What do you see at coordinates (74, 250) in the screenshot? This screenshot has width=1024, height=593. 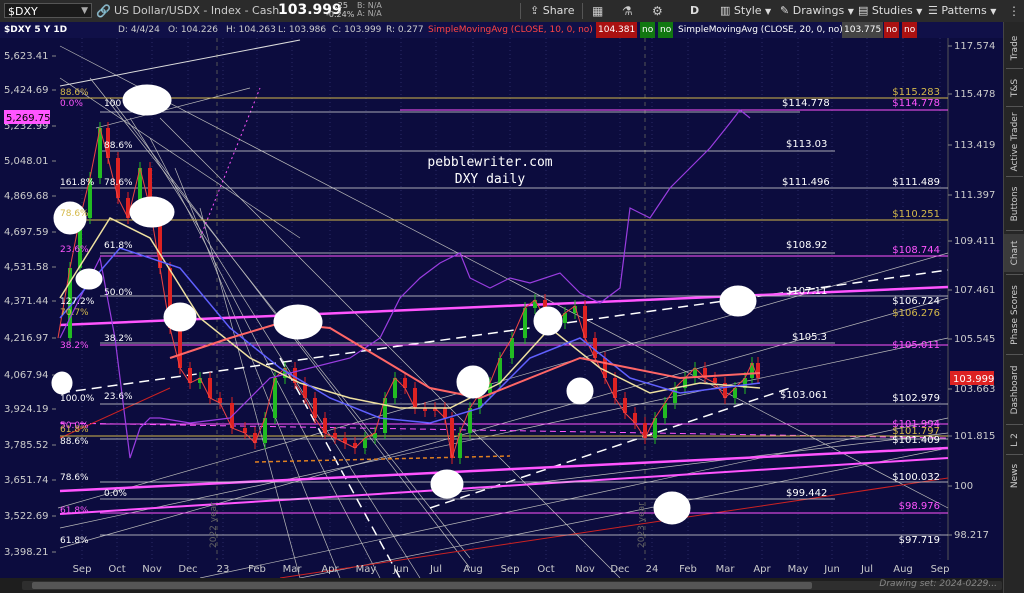 I see `fib-level-label: 23.6%` at bounding box center [74, 250].